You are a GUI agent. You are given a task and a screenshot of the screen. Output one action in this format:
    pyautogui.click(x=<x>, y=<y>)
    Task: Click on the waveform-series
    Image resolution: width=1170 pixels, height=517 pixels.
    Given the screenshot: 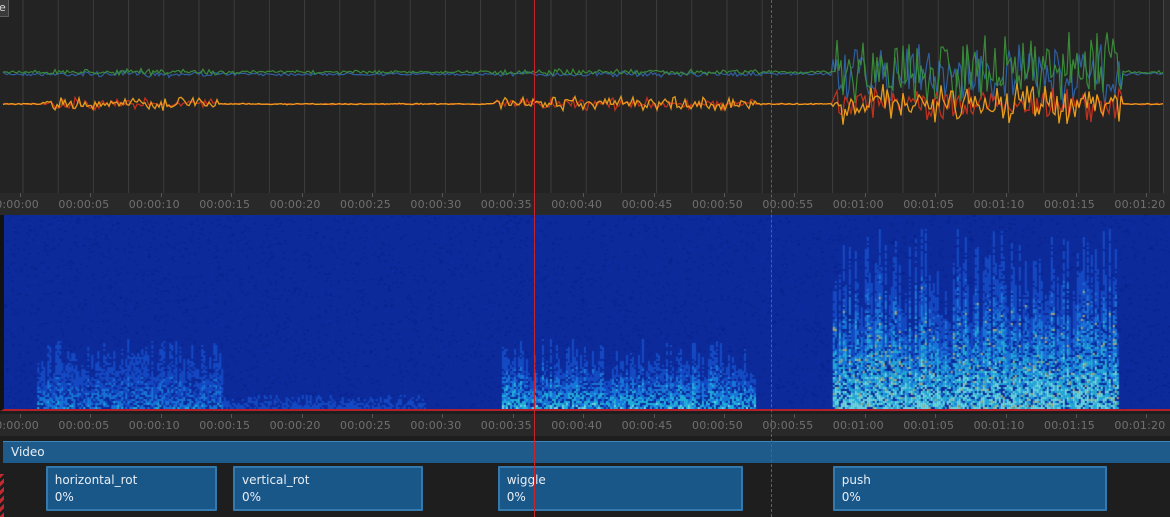 What is the action you would take?
    pyautogui.click(x=583, y=105)
    